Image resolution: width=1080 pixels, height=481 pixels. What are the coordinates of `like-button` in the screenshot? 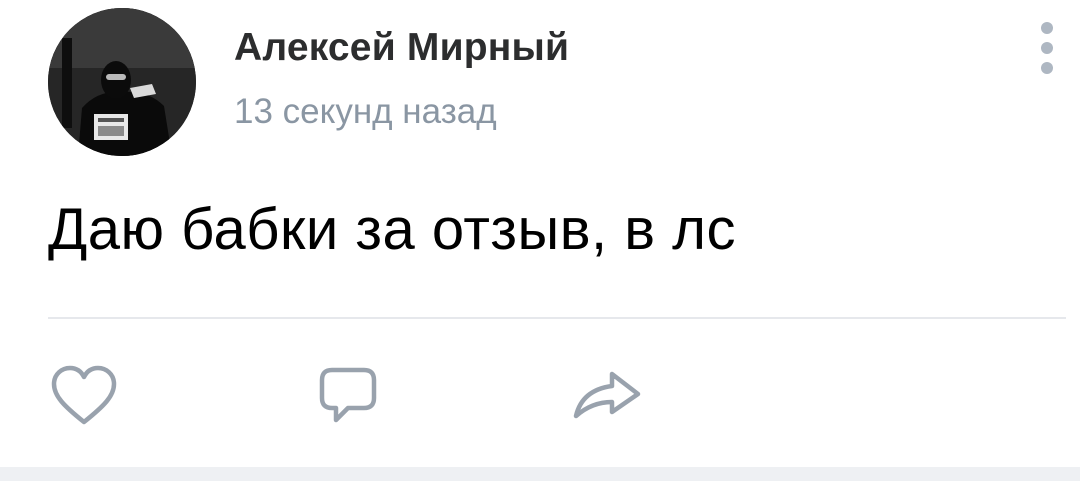 It's located at (86, 397).